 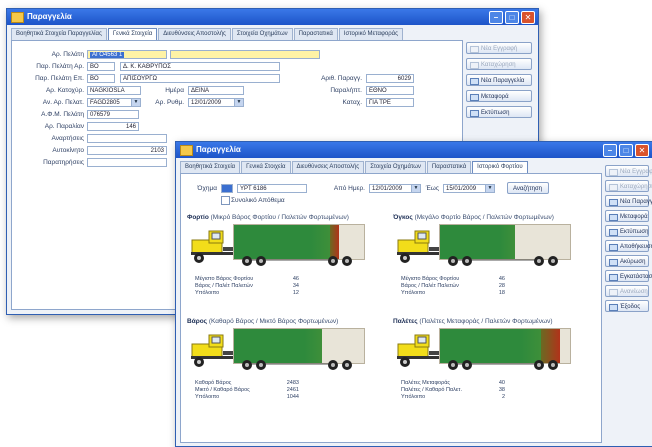 What do you see at coordinates (390, 78) in the screenshot?
I see `right-field-input: 6029` at bounding box center [390, 78].